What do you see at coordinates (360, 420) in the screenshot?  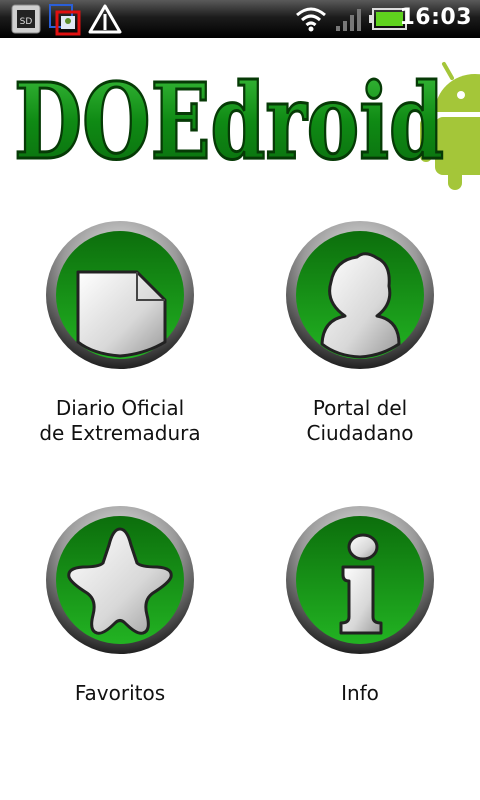 I see `portal-label: Portal del Ciudadano` at bounding box center [360, 420].